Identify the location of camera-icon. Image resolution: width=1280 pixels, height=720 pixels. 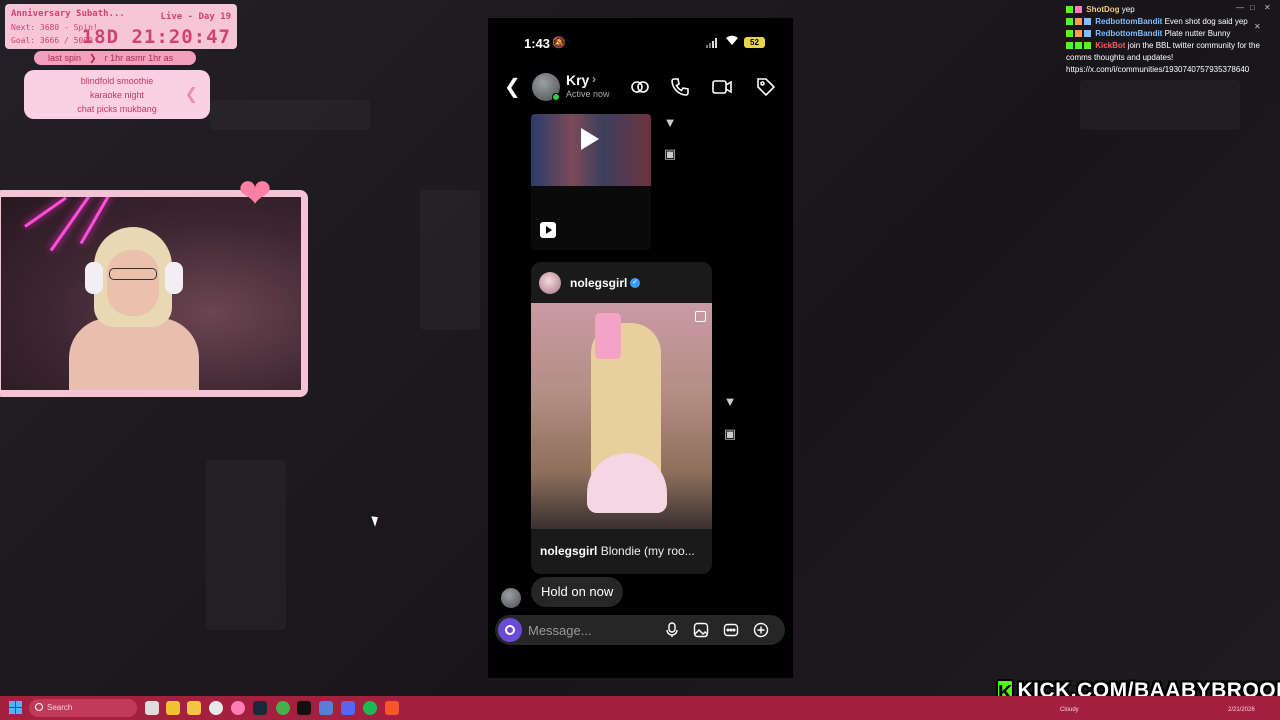
(510, 630).